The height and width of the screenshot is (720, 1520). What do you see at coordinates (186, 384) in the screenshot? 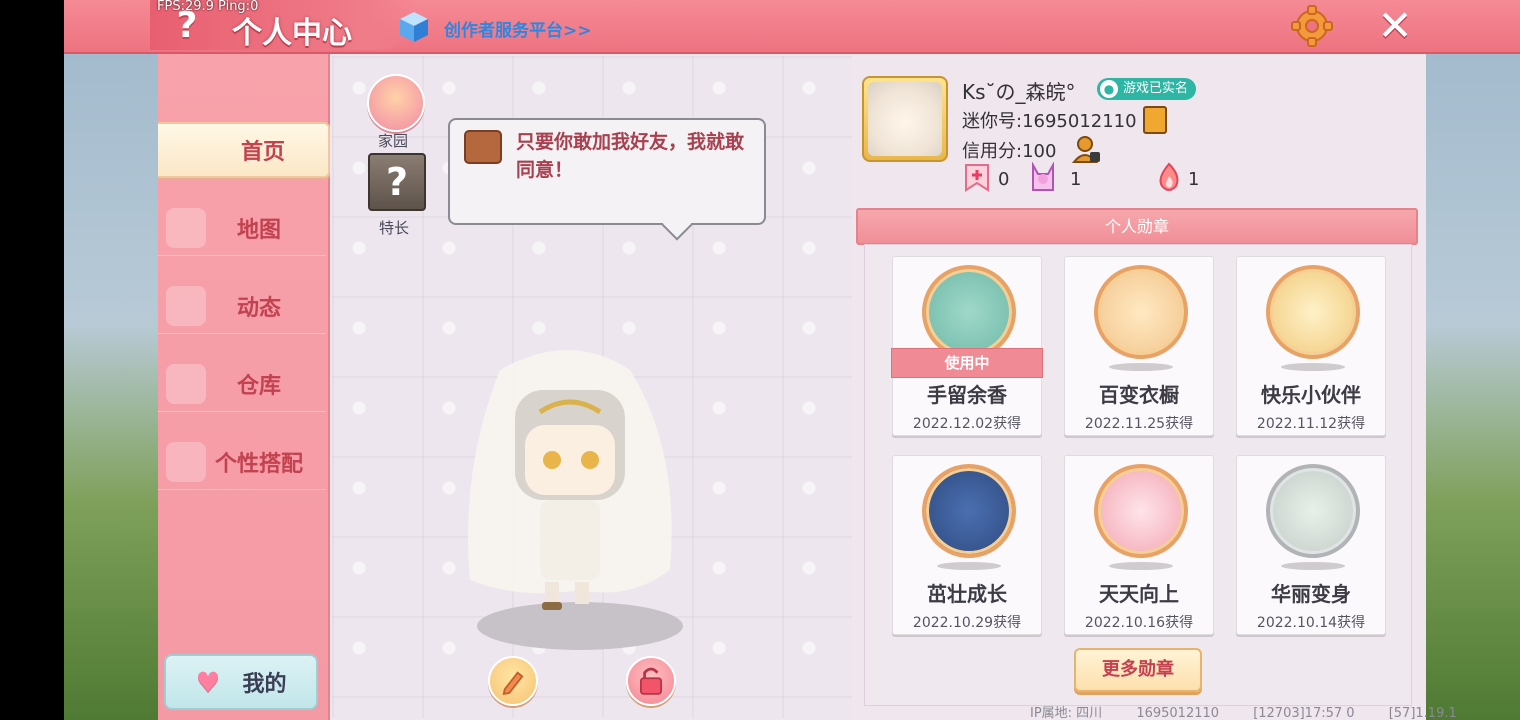
I see `warehouse-icon` at bounding box center [186, 384].